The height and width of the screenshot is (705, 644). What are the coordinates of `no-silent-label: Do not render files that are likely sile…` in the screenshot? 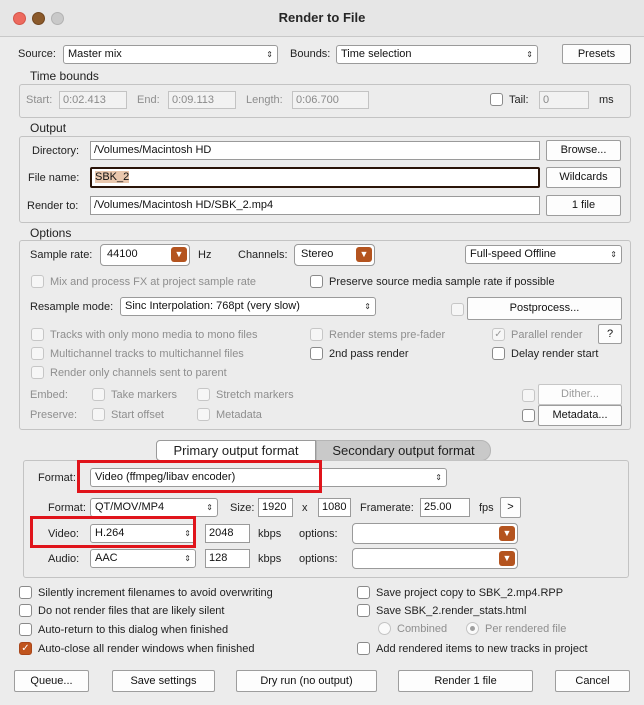 It's located at (131, 611).